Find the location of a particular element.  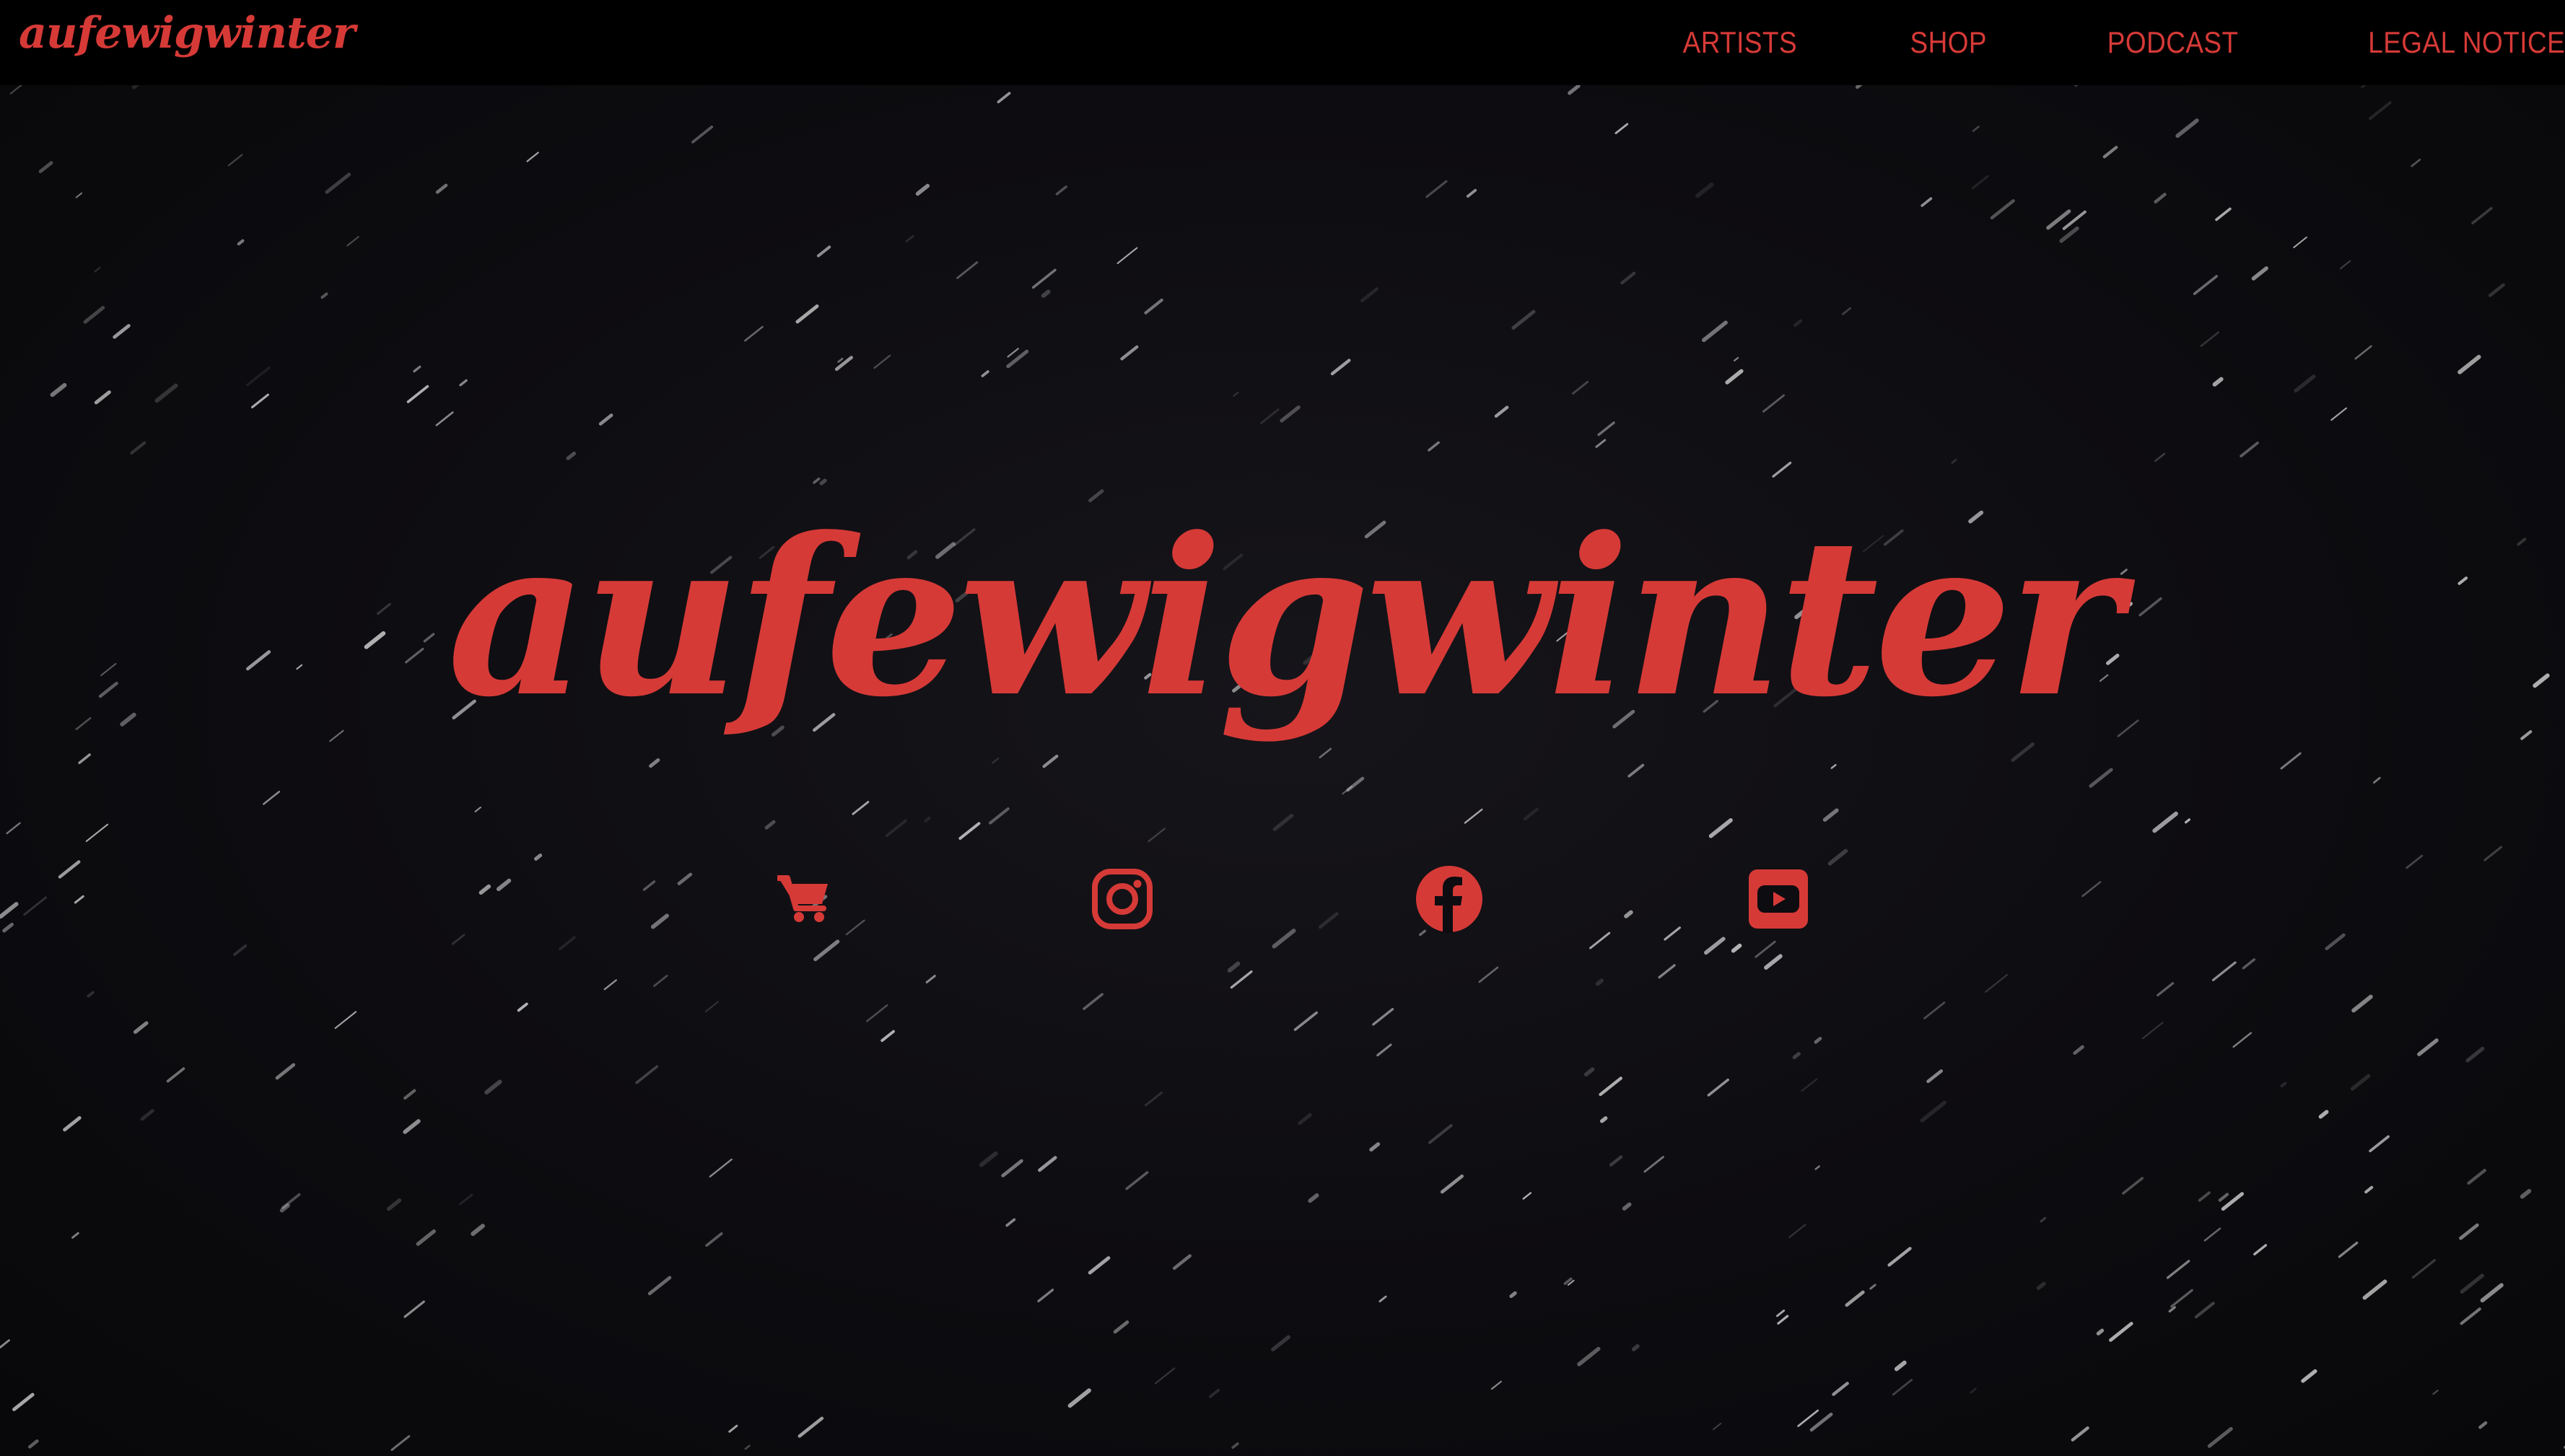

instagram-icon is located at coordinates (1122, 899).